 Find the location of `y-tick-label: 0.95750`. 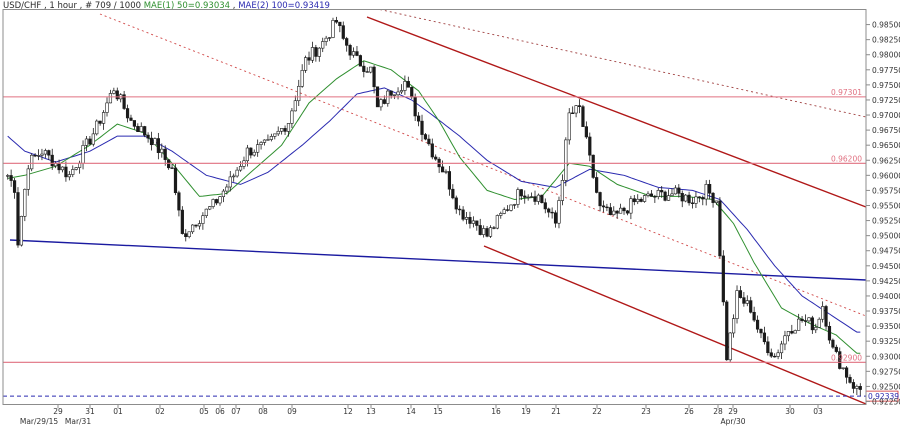

y-tick-label: 0.95750 is located at coordinates (886, 190).